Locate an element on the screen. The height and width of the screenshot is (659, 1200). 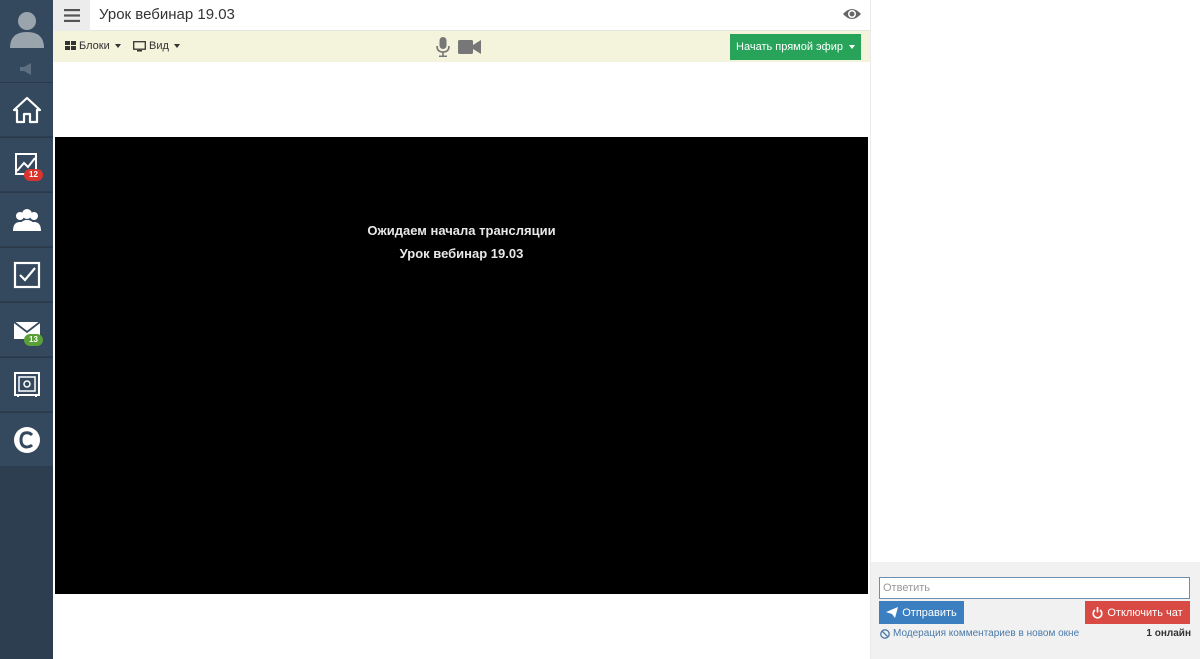
sidebar-item-tasks is located at coordinates (26, 274).